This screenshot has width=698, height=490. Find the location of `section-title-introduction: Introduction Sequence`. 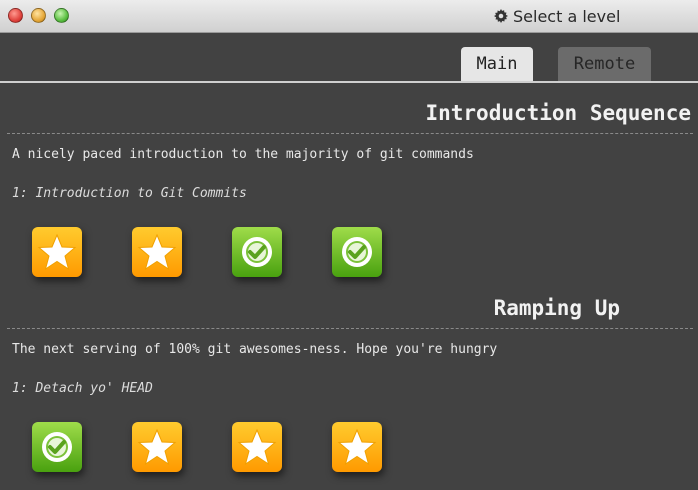

section-title-introduction: Introduction Sequence is located at coordinates (558, 113).